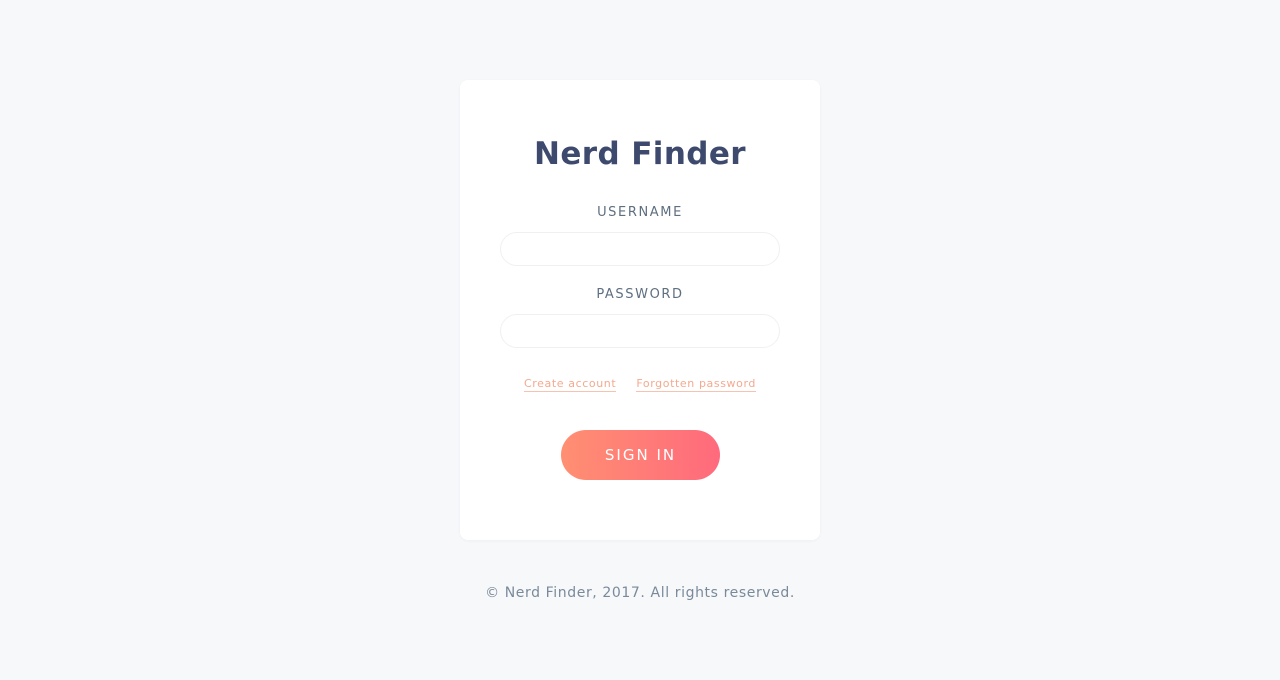 The width and height of the screenshot is (1280, 680). I want to click on account-links: Create account Forgotten password, so click(640, 384).